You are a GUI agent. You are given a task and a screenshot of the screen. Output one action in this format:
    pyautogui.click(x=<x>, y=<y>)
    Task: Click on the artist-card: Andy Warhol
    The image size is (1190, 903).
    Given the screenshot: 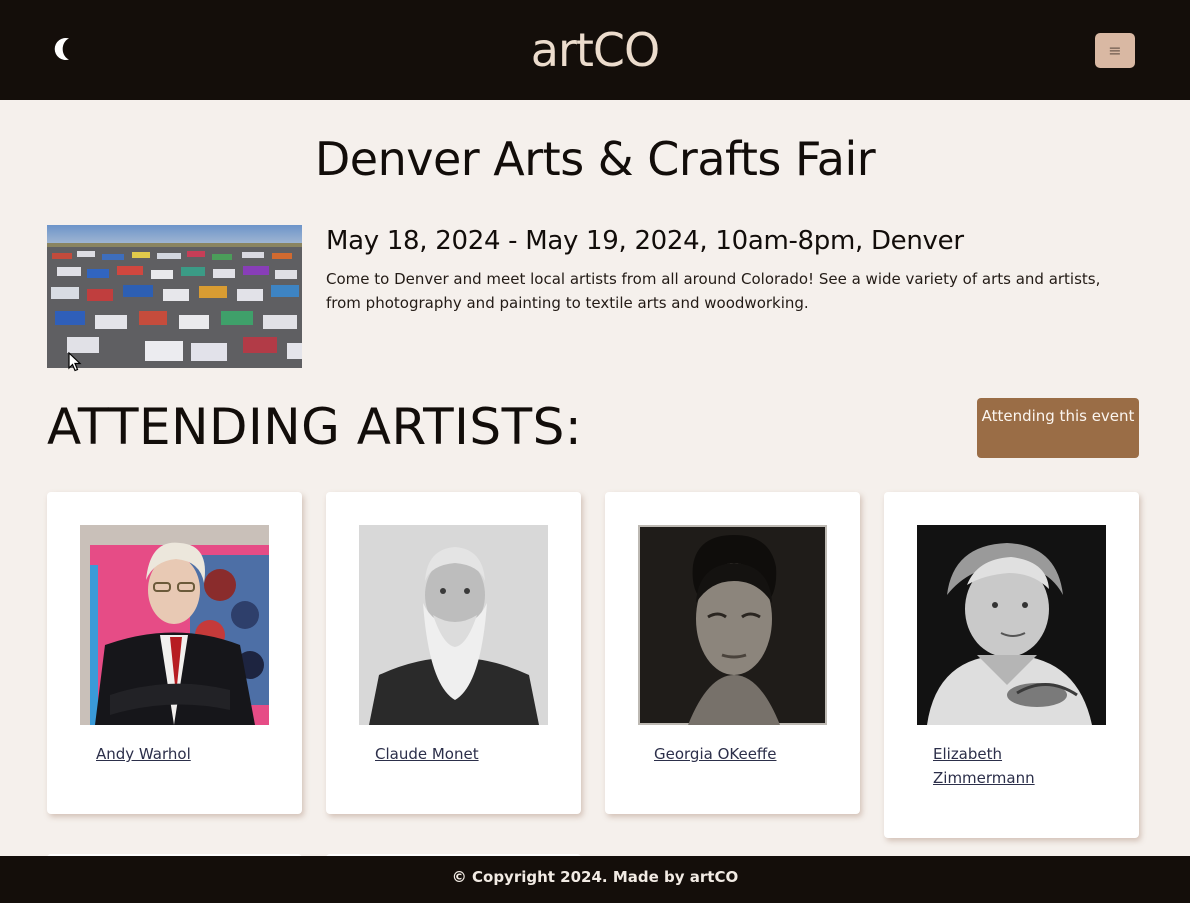 What is the action you would take?
    pyautogui.click(x=174, y=653)
    